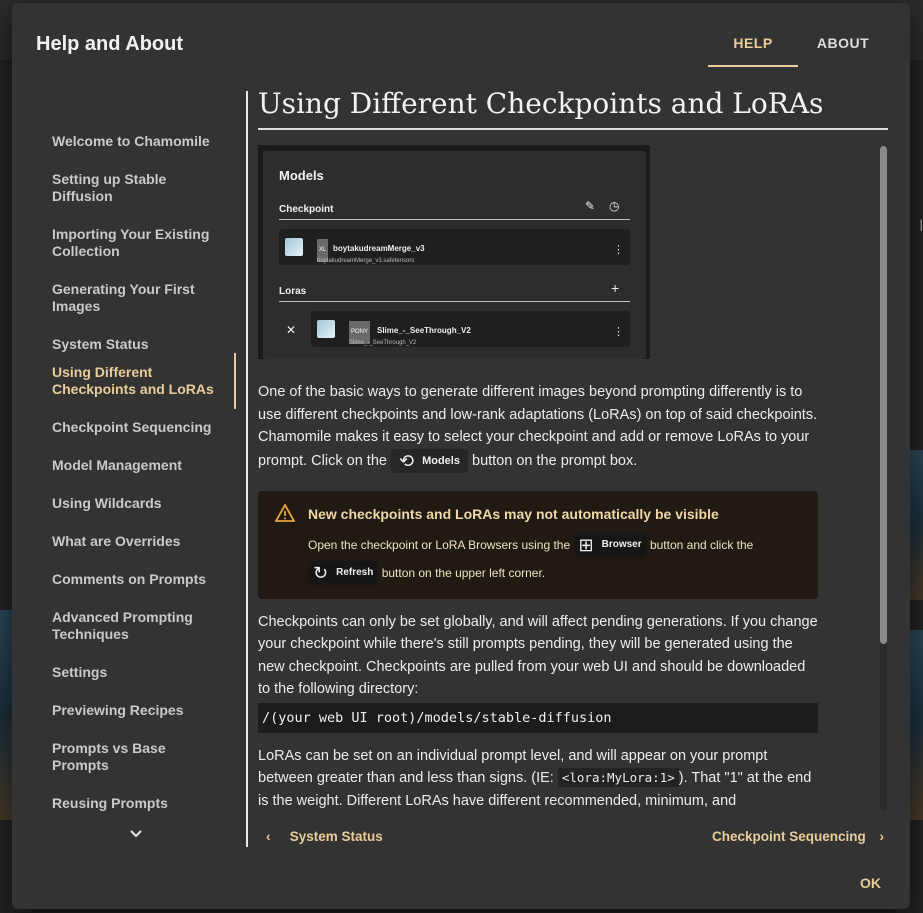 This screenshot has height=913, width=923. Describe the element at coordinates (586, 545) in the screenshot. I see `grid-icon: ⊞` at that location.